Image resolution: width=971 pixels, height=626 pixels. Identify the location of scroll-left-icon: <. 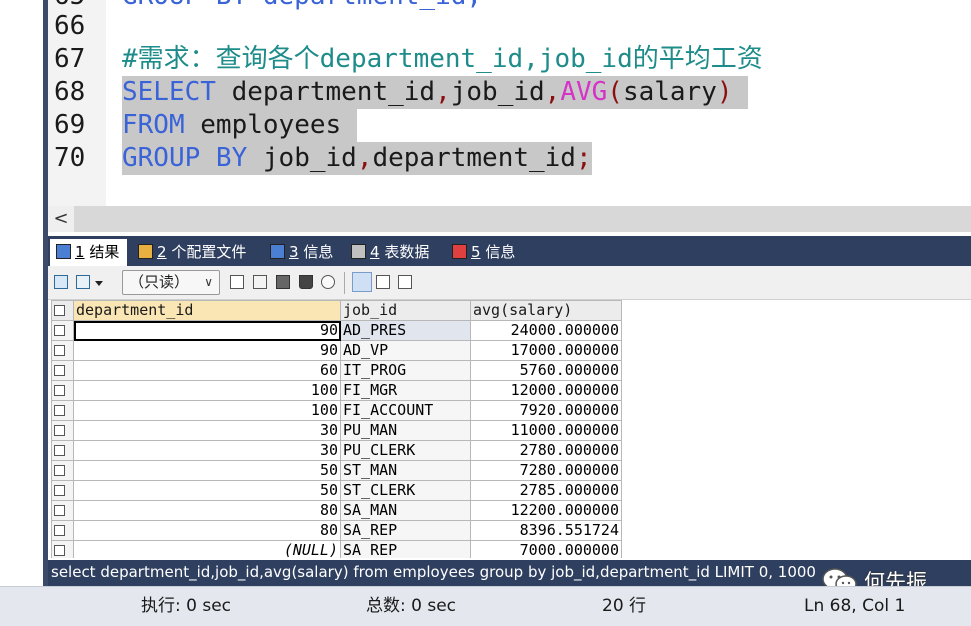
(61, 219).